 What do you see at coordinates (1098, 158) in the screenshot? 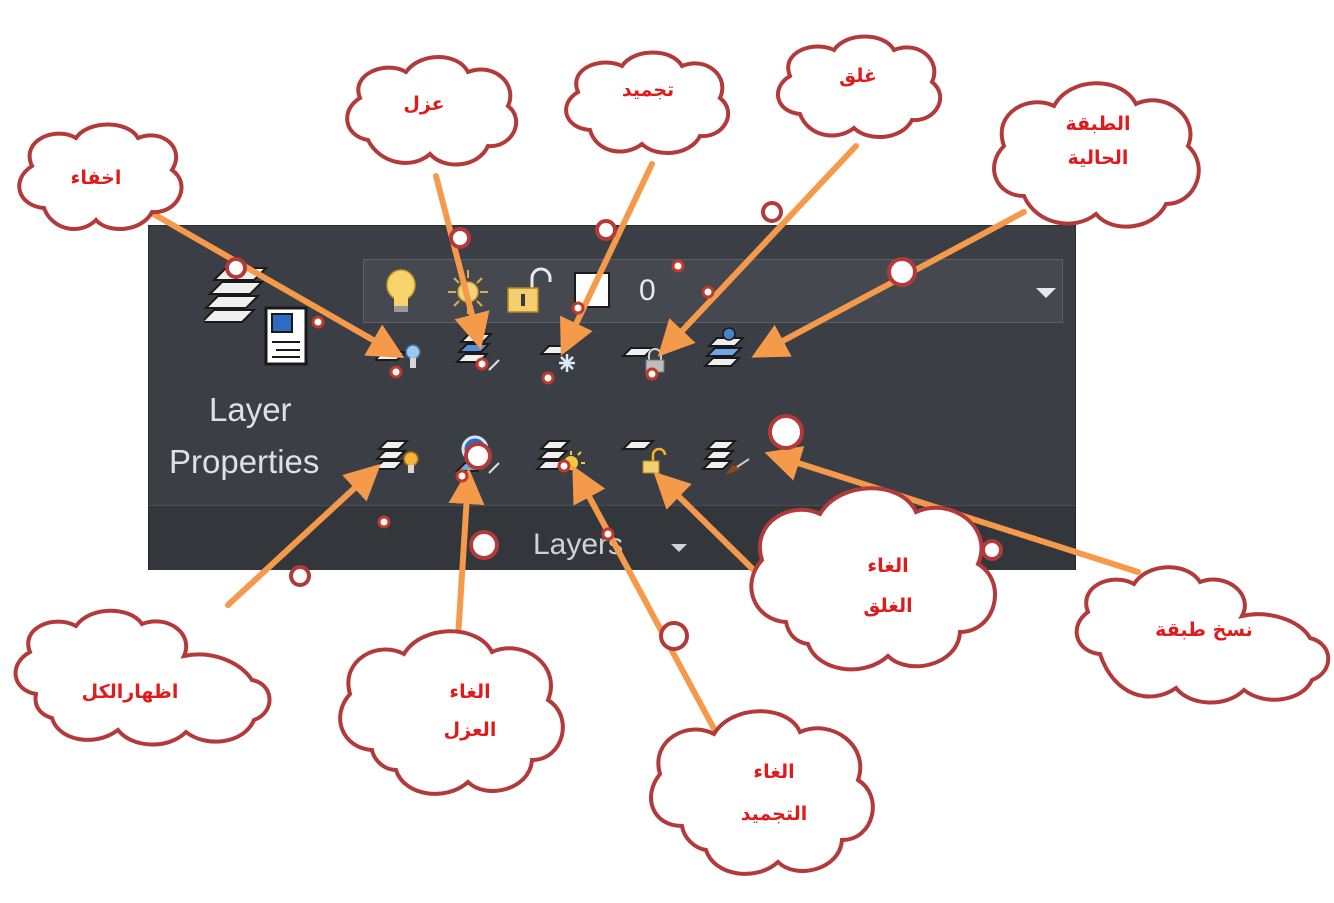
I see `callout-current-layer-line2: الحالية` at bounding box center [1098, 158].